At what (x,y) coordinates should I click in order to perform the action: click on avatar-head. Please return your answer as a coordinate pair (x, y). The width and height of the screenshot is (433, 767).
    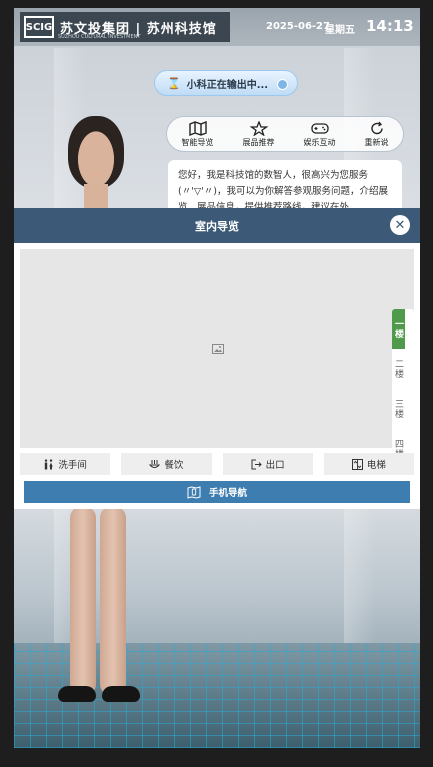
    Looking at the image, I should click on (96, 152).